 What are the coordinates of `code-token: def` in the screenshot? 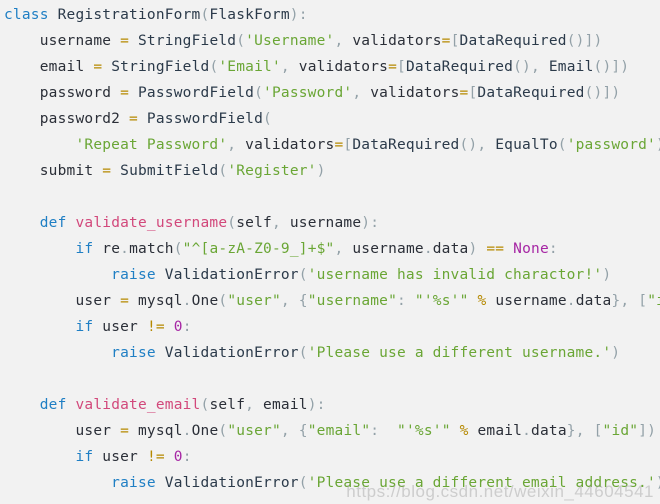 It's located at (53, 405).